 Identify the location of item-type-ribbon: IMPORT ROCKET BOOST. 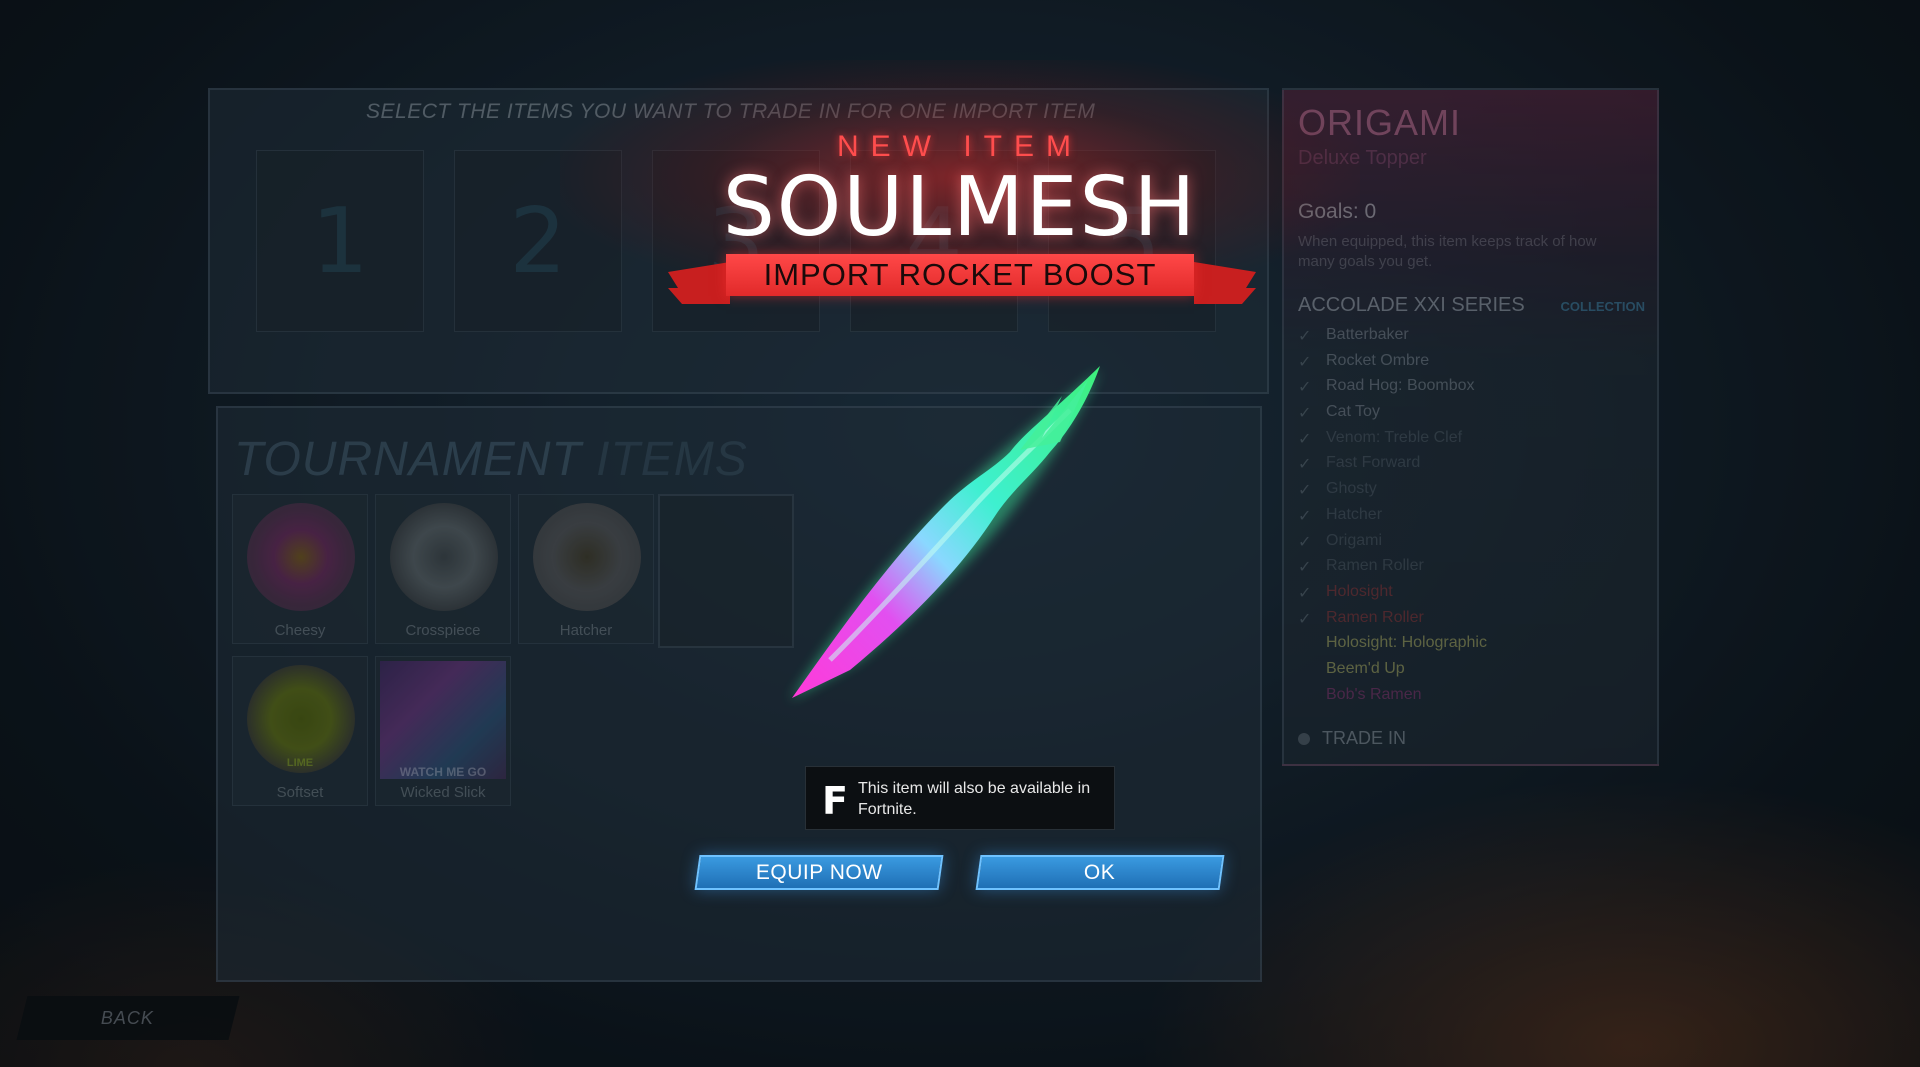
(960, 275).